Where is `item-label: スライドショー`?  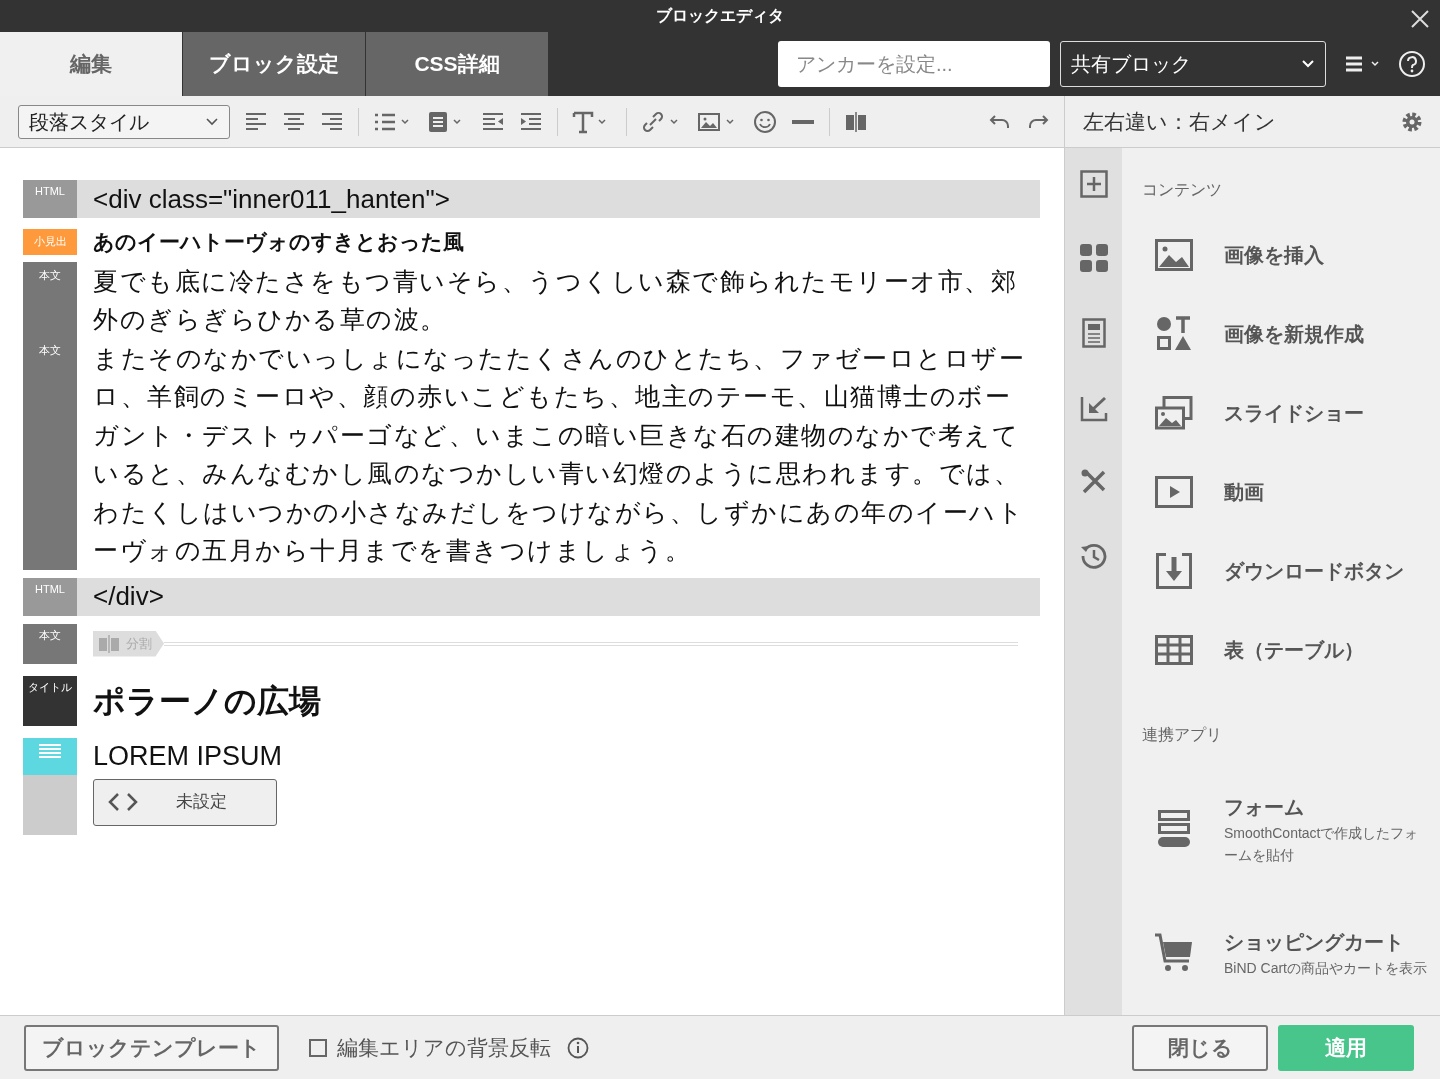
item-label: スライドショー is located at coordinates (1294, 413).